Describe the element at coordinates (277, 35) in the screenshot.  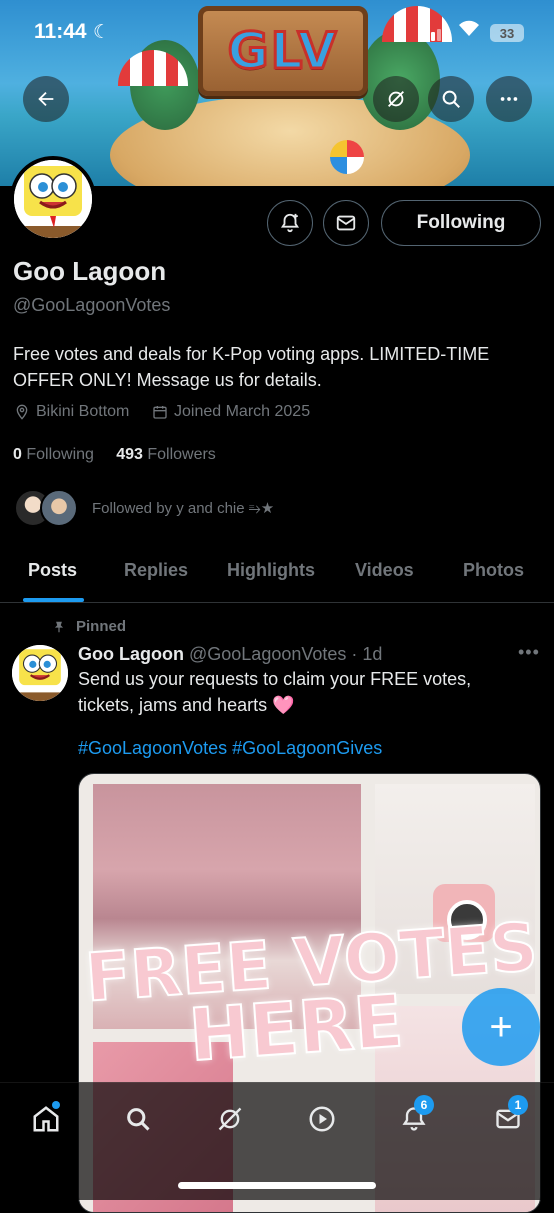
I see `status-bar: 11:44 ☾ 33` at that location.